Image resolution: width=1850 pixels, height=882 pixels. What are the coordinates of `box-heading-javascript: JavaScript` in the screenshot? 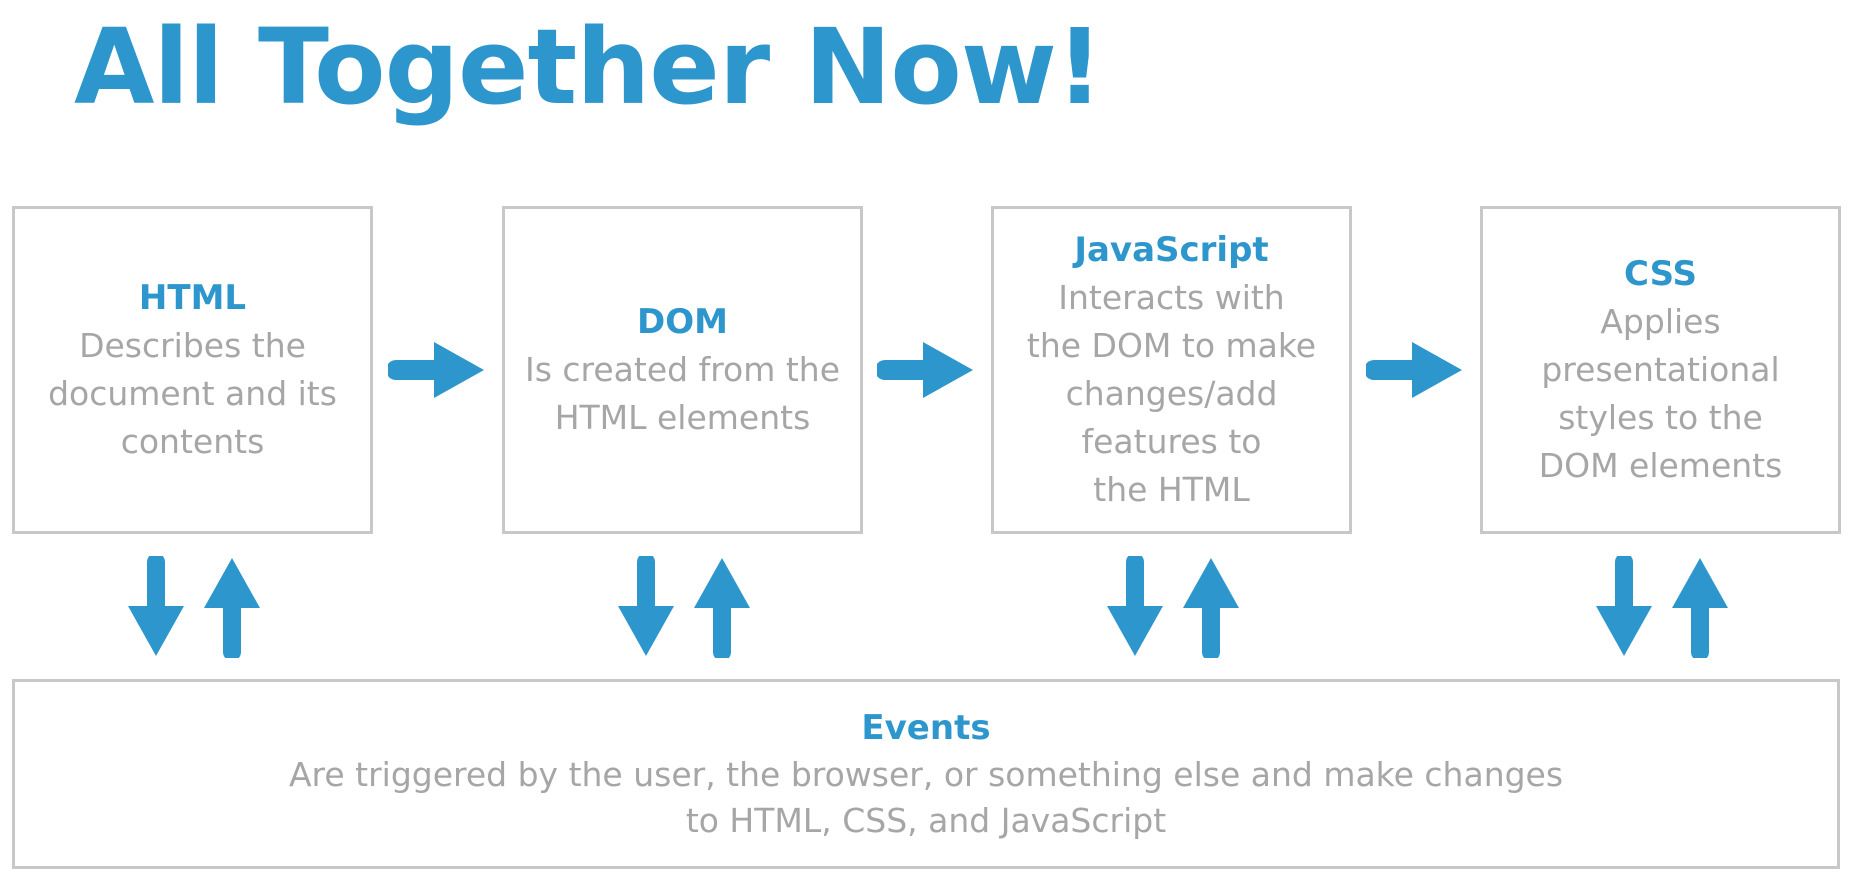 It's located at (1171, 250).